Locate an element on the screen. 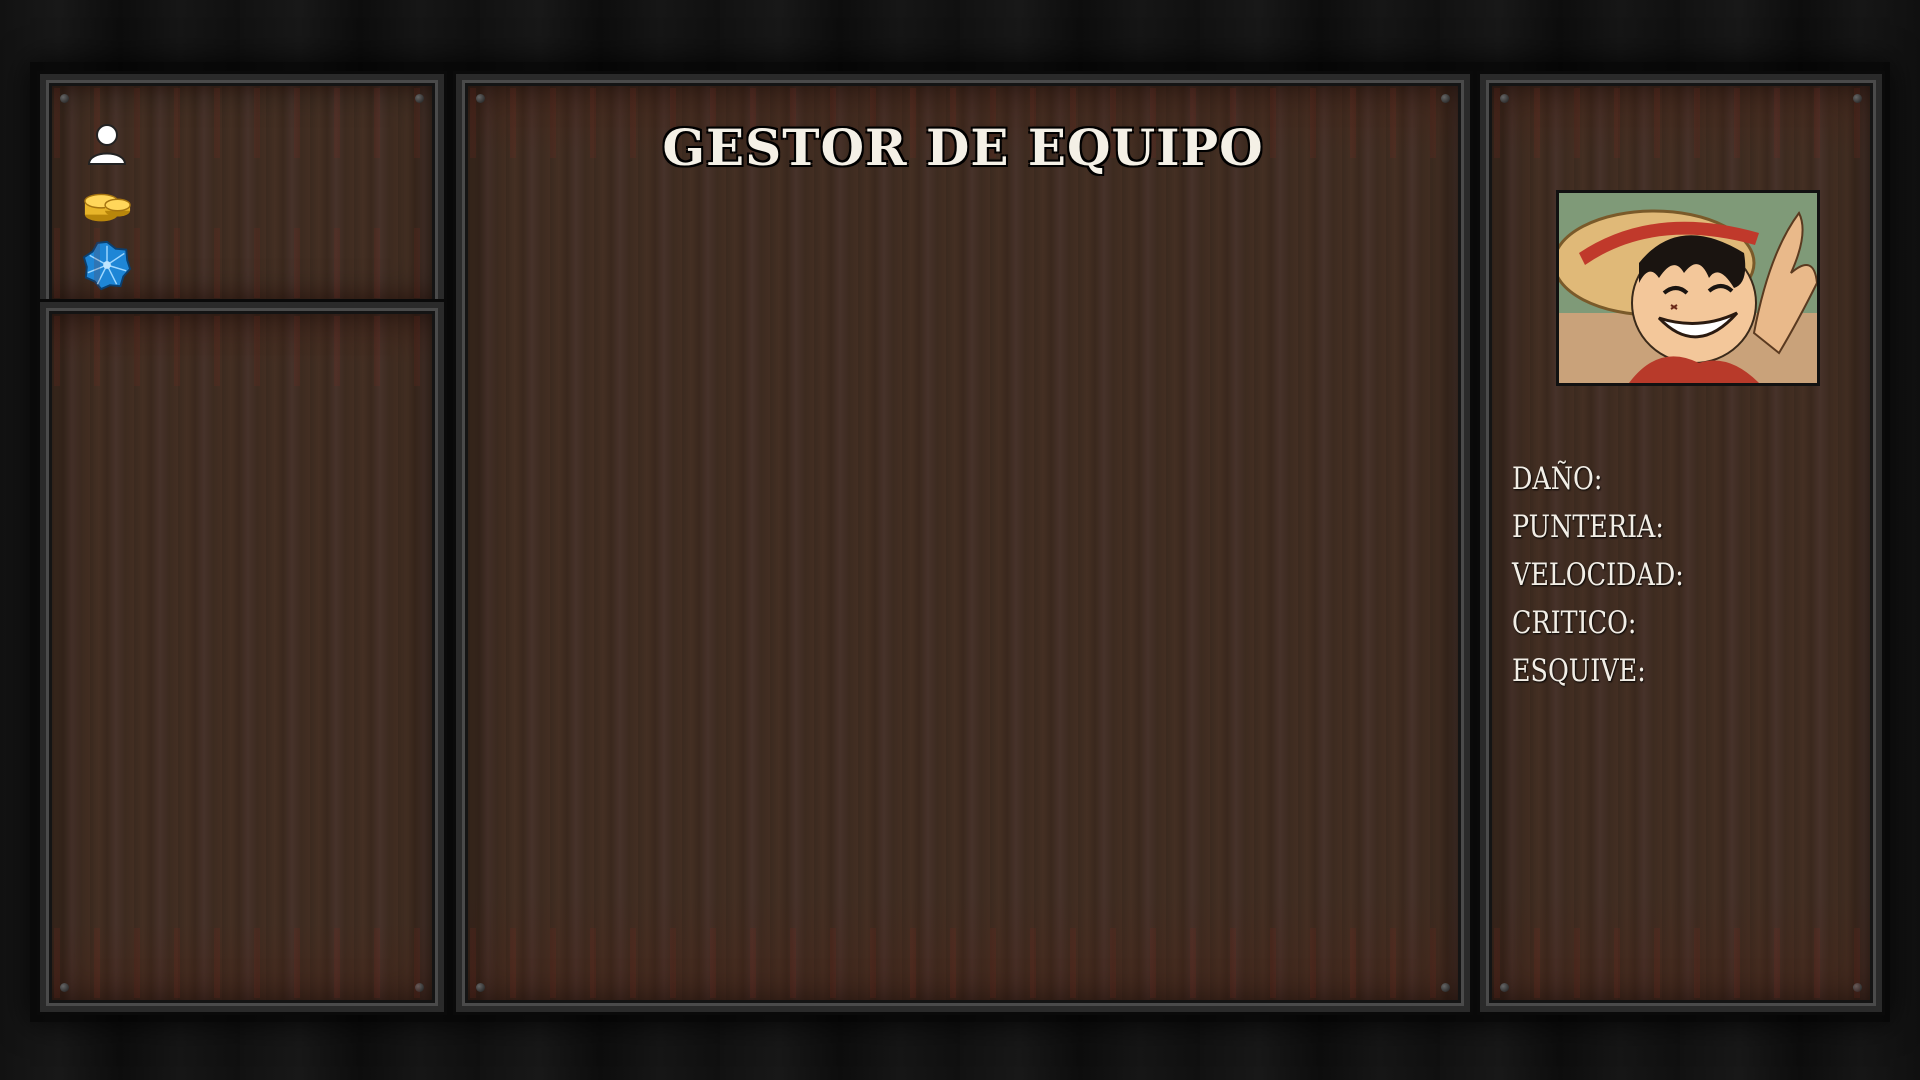  gold-coins-icon is located at coordinates (107, 205).